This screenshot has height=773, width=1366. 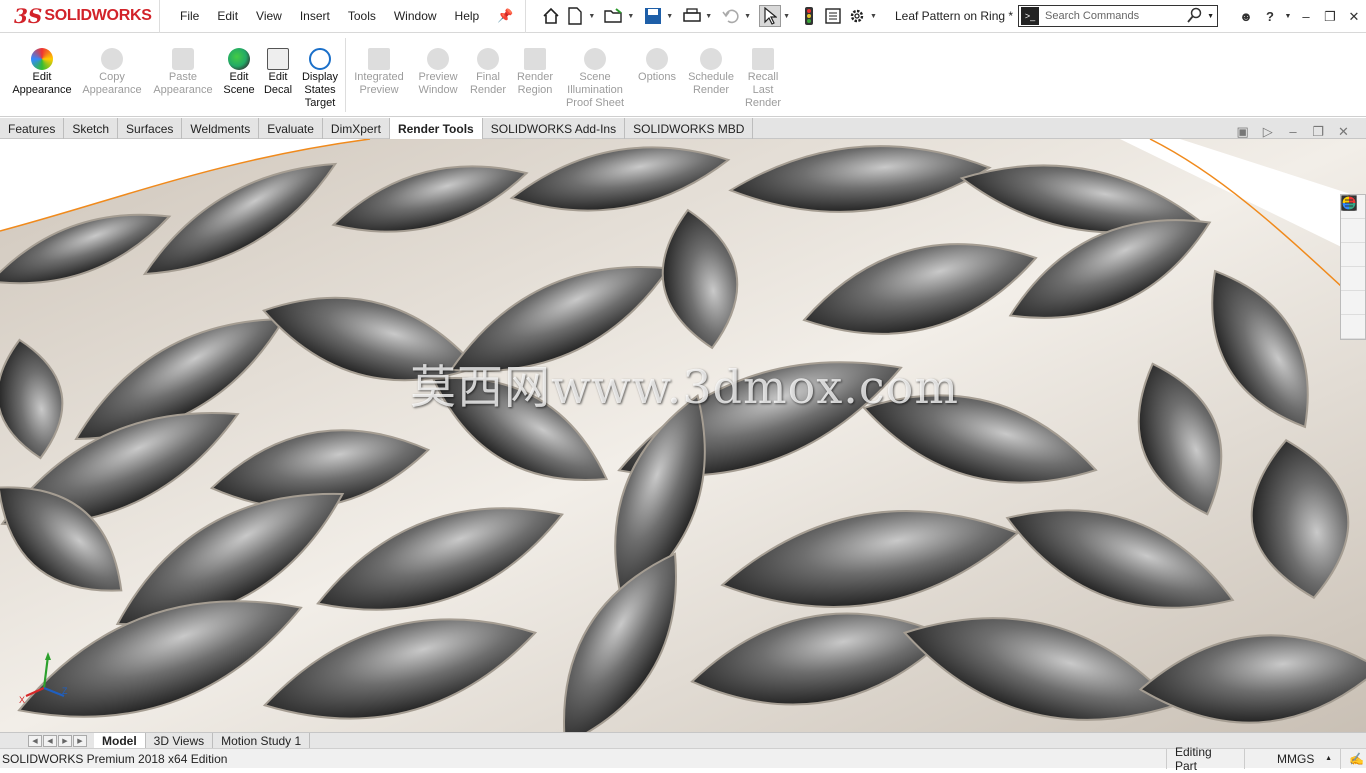 What do you see at coordinates (857, 16) in the screenshot?
I see `gear-icon` at bounding box center [857, 16].